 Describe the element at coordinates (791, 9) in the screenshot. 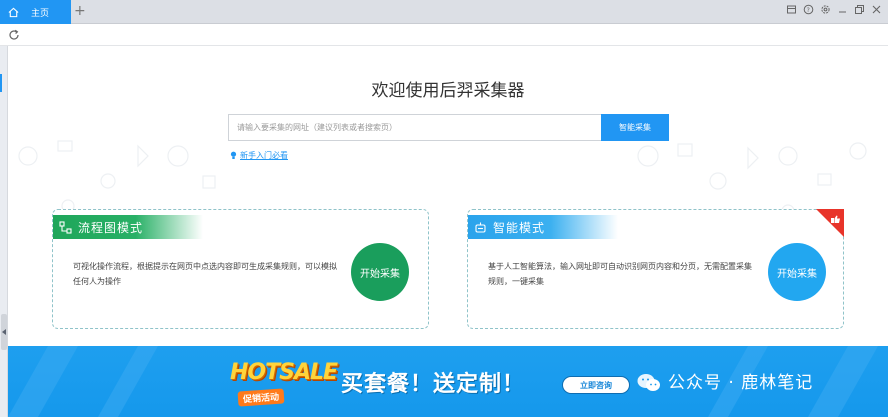

I see `skin-icon` at that location.